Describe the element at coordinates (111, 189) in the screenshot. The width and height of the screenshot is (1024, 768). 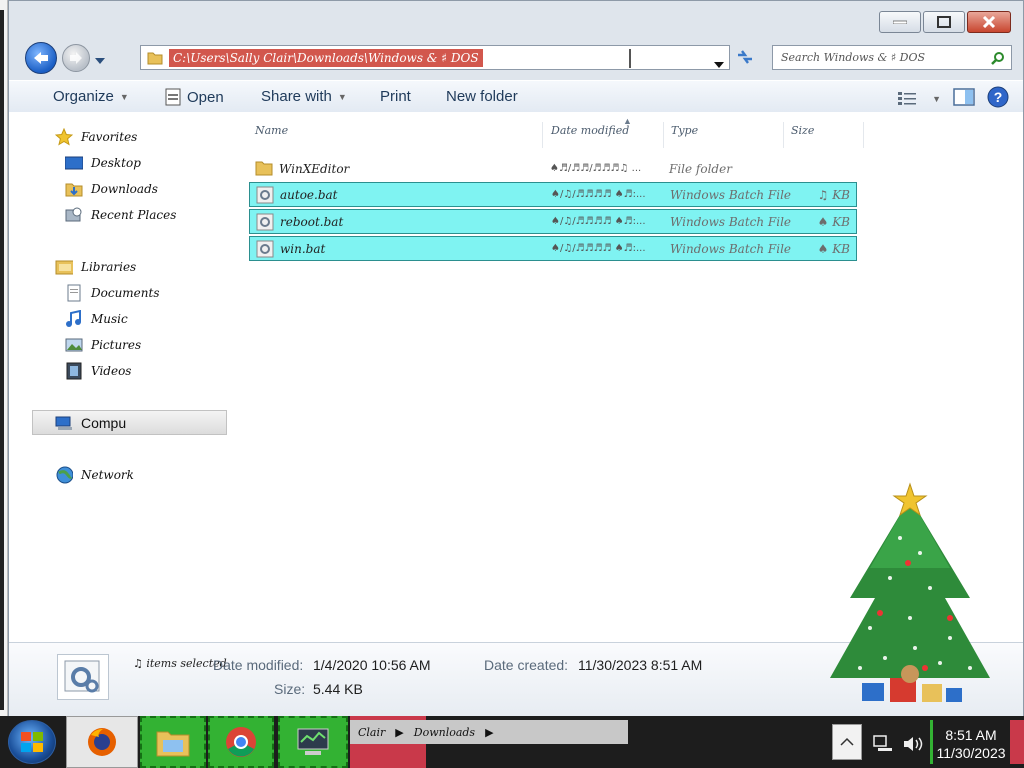
I see `nav-downloads: Downloads` at that location.